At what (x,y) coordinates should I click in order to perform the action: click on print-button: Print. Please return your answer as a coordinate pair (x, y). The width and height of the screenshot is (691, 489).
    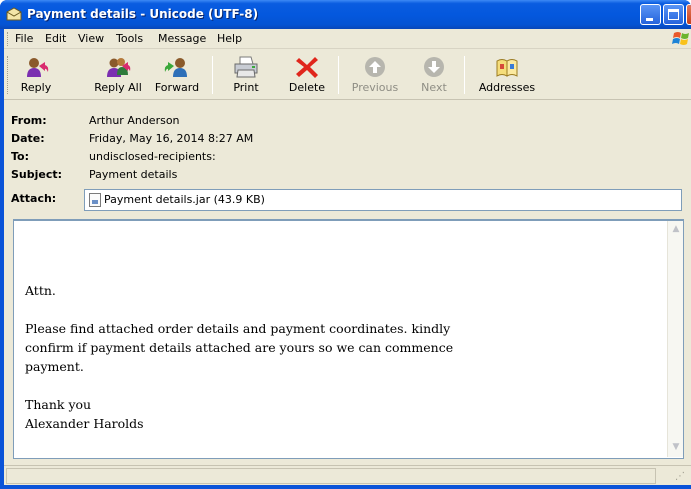
    Looking at the image, I should click on (246, 76).